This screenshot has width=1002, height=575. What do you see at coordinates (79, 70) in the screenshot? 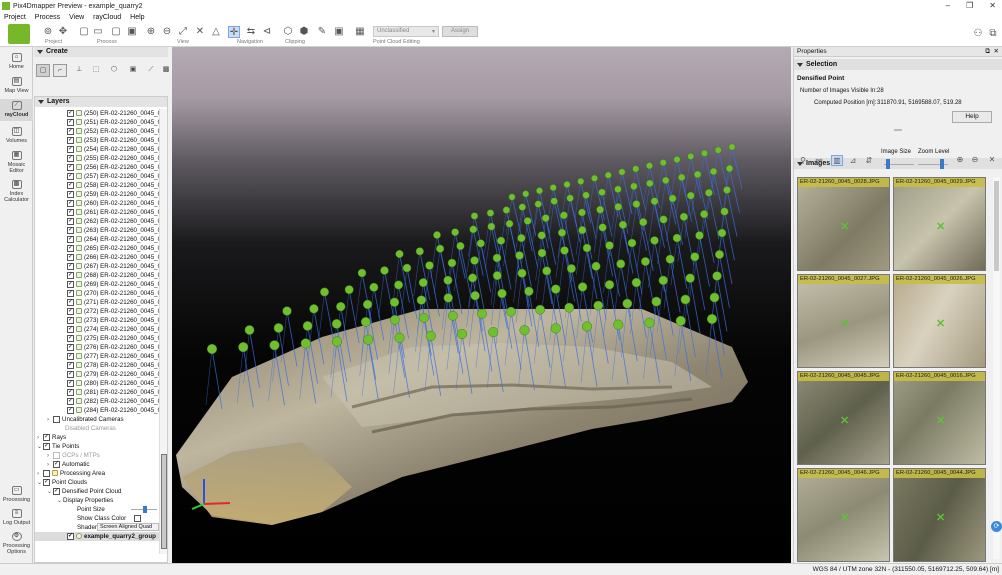
I see `create-polyline-icon: ⊥` at bounding box center [79, 70].